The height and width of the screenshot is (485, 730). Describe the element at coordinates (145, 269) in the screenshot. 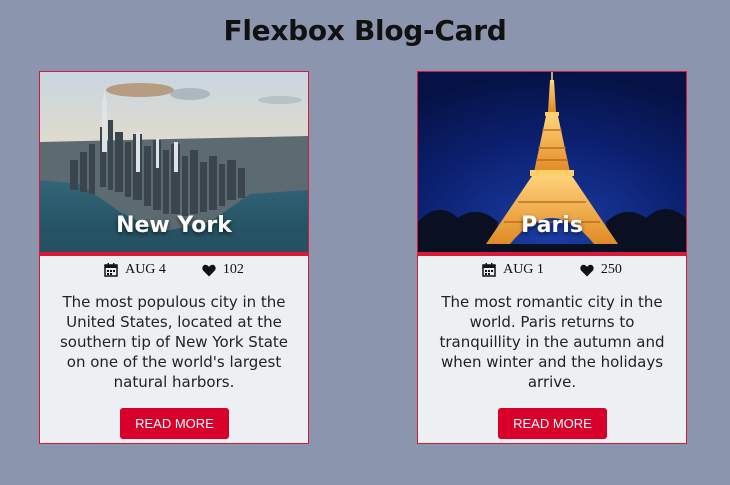

I see `date-text: AUG 4` at that location.